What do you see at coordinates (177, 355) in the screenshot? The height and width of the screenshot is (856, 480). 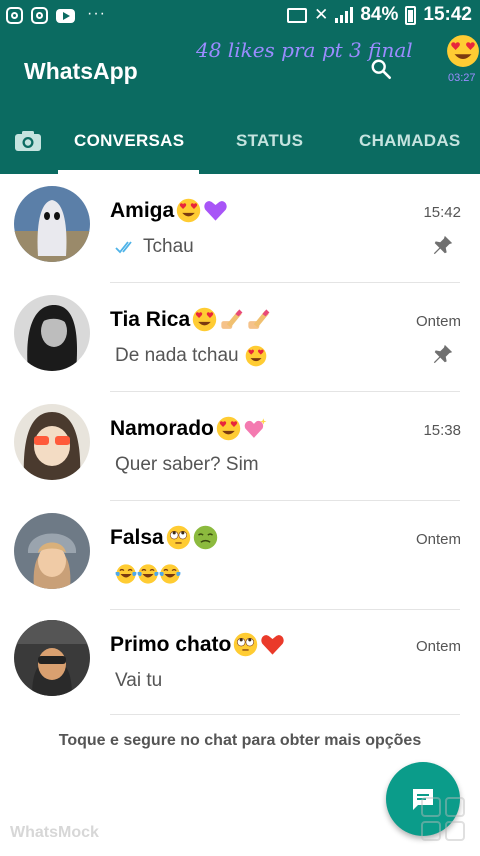 I see `chat-message-text: De nada tchau` at bounding box center [177, 355].